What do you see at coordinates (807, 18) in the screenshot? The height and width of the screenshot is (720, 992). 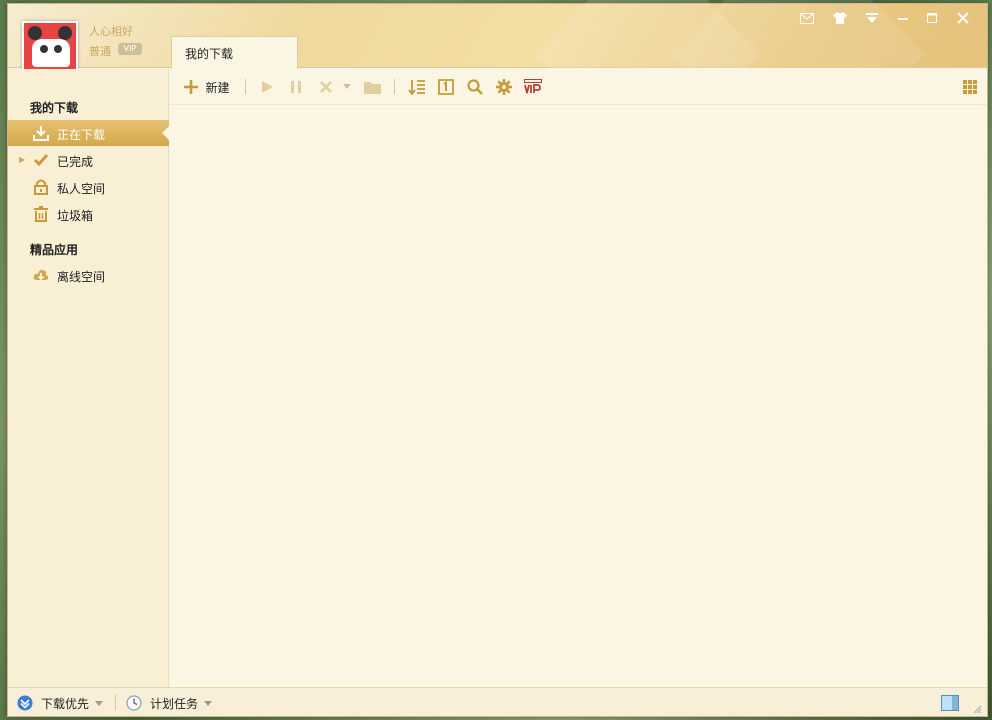 I see `message-icon` at bounding box center [807, 18].